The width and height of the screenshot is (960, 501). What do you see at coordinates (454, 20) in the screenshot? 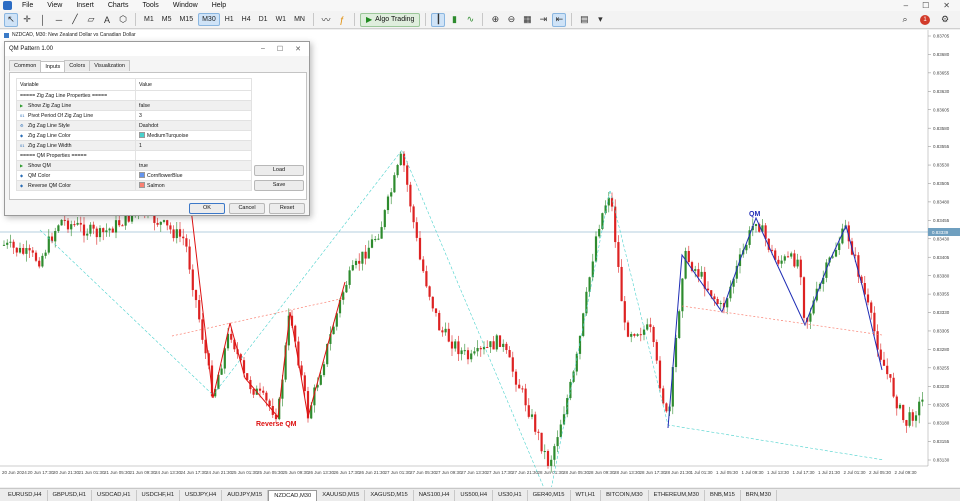
I see `candlestick-icon: ▮` at bounding box center [454, 20].